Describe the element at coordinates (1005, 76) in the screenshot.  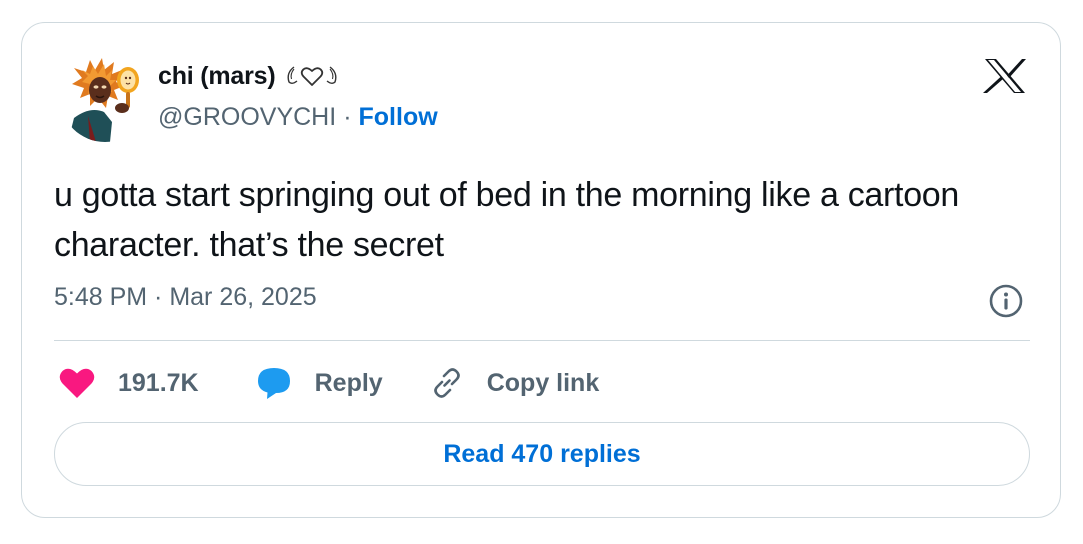
I see `x-logo-icon` at that location.